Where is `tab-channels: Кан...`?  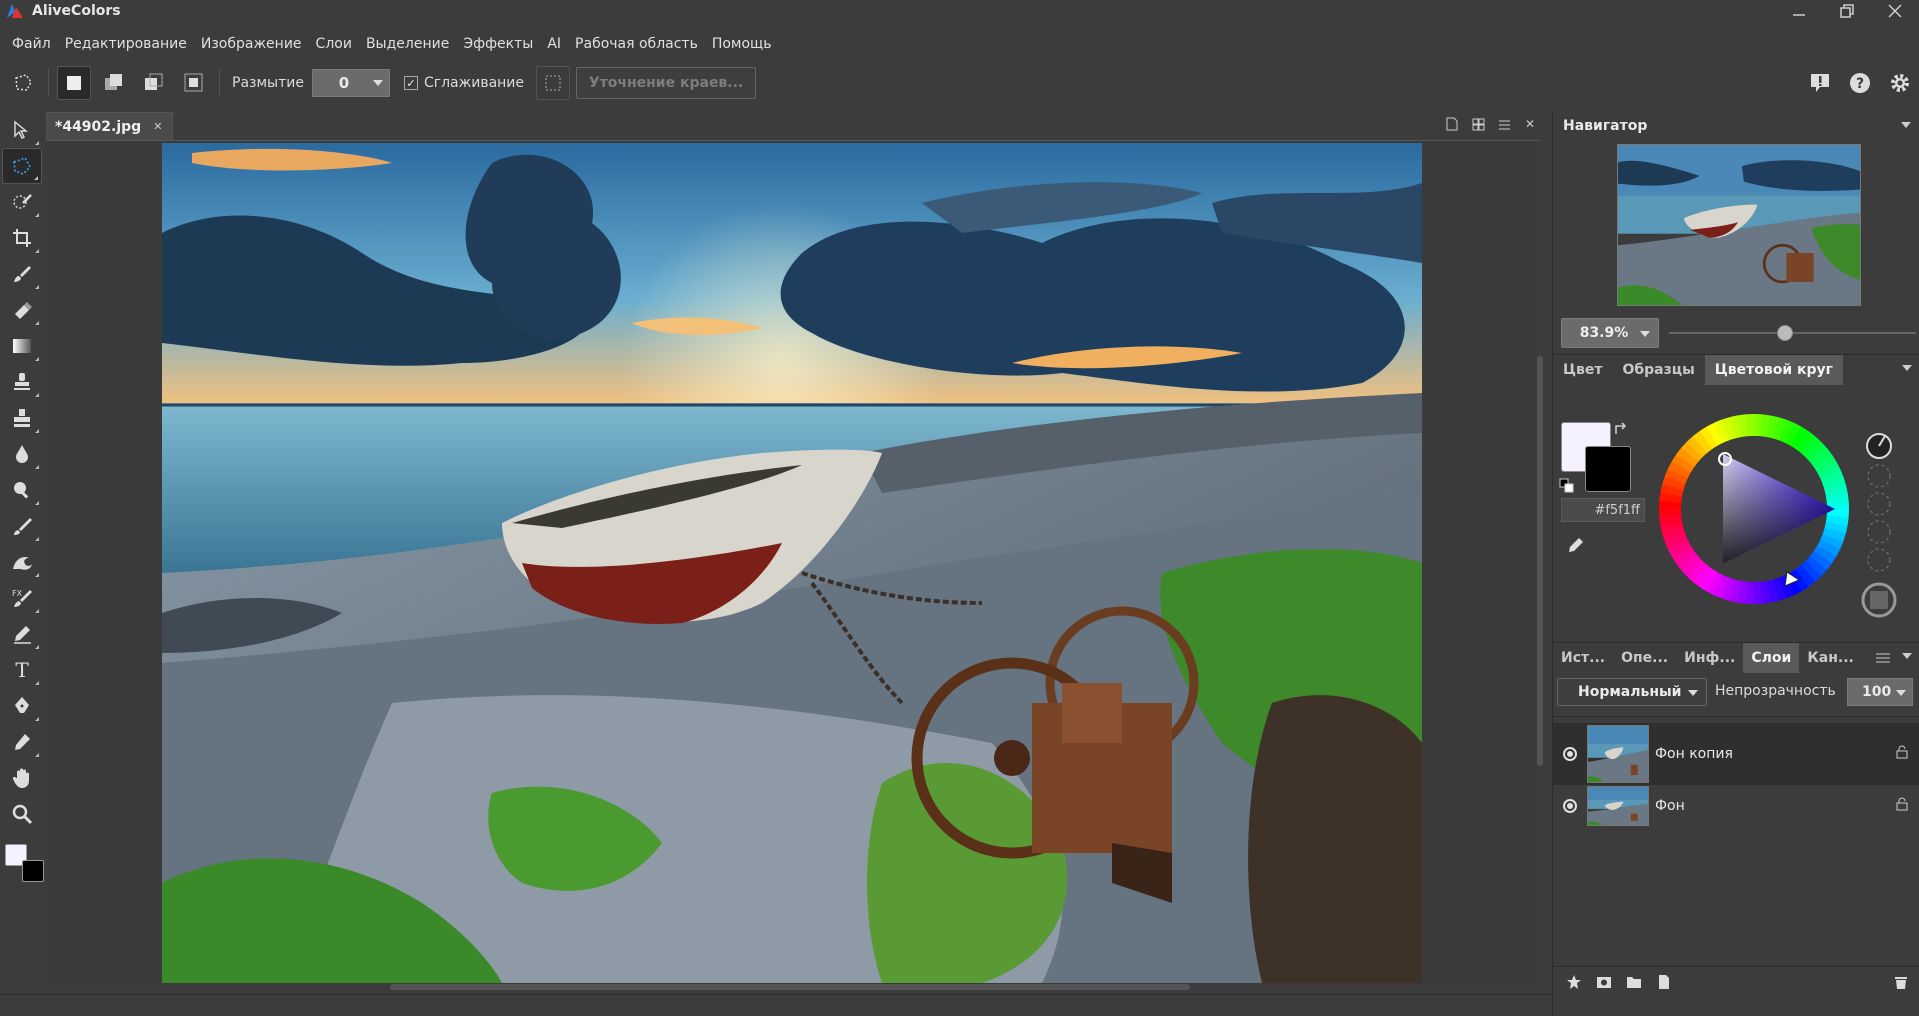
tab-channels: Кан... is located at coordinates (1830, 658).